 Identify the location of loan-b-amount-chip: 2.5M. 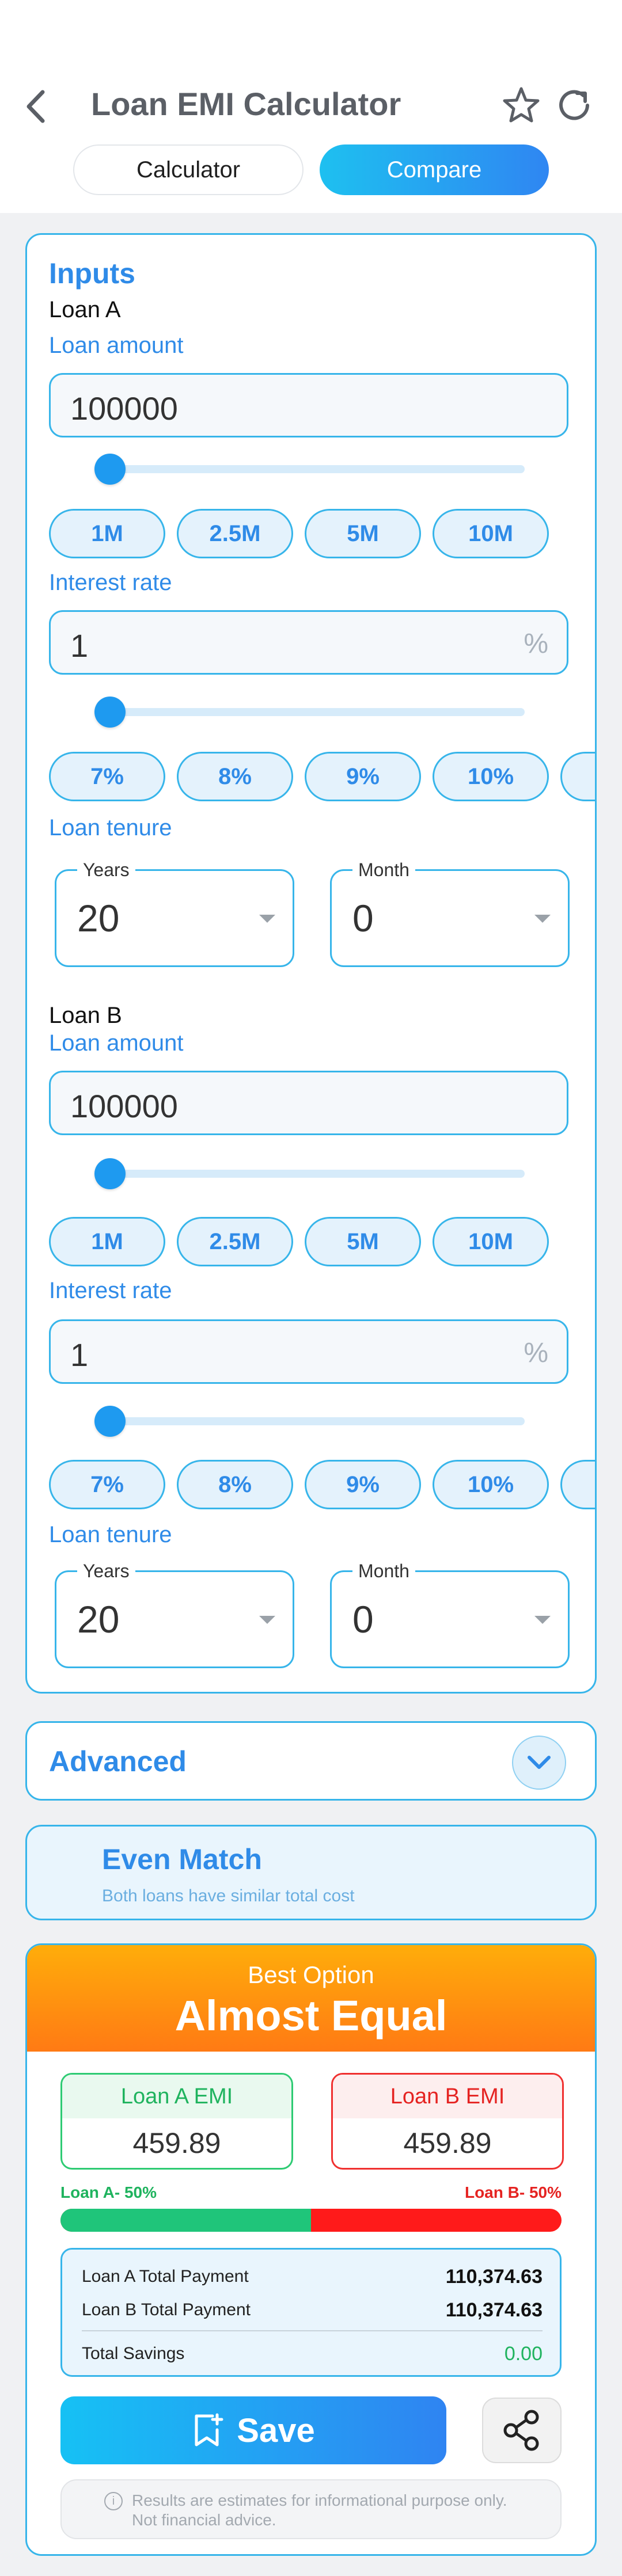
(235, 1242).